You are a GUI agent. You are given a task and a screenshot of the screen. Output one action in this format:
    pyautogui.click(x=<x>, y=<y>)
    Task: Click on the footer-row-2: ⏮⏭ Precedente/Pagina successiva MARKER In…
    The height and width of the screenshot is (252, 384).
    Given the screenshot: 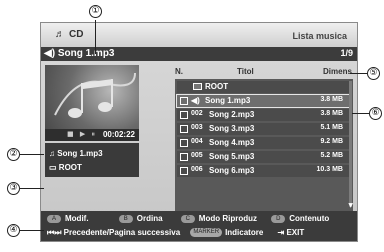 What is the action you would take?
    pyautogui.click(x=175, y=234)
    